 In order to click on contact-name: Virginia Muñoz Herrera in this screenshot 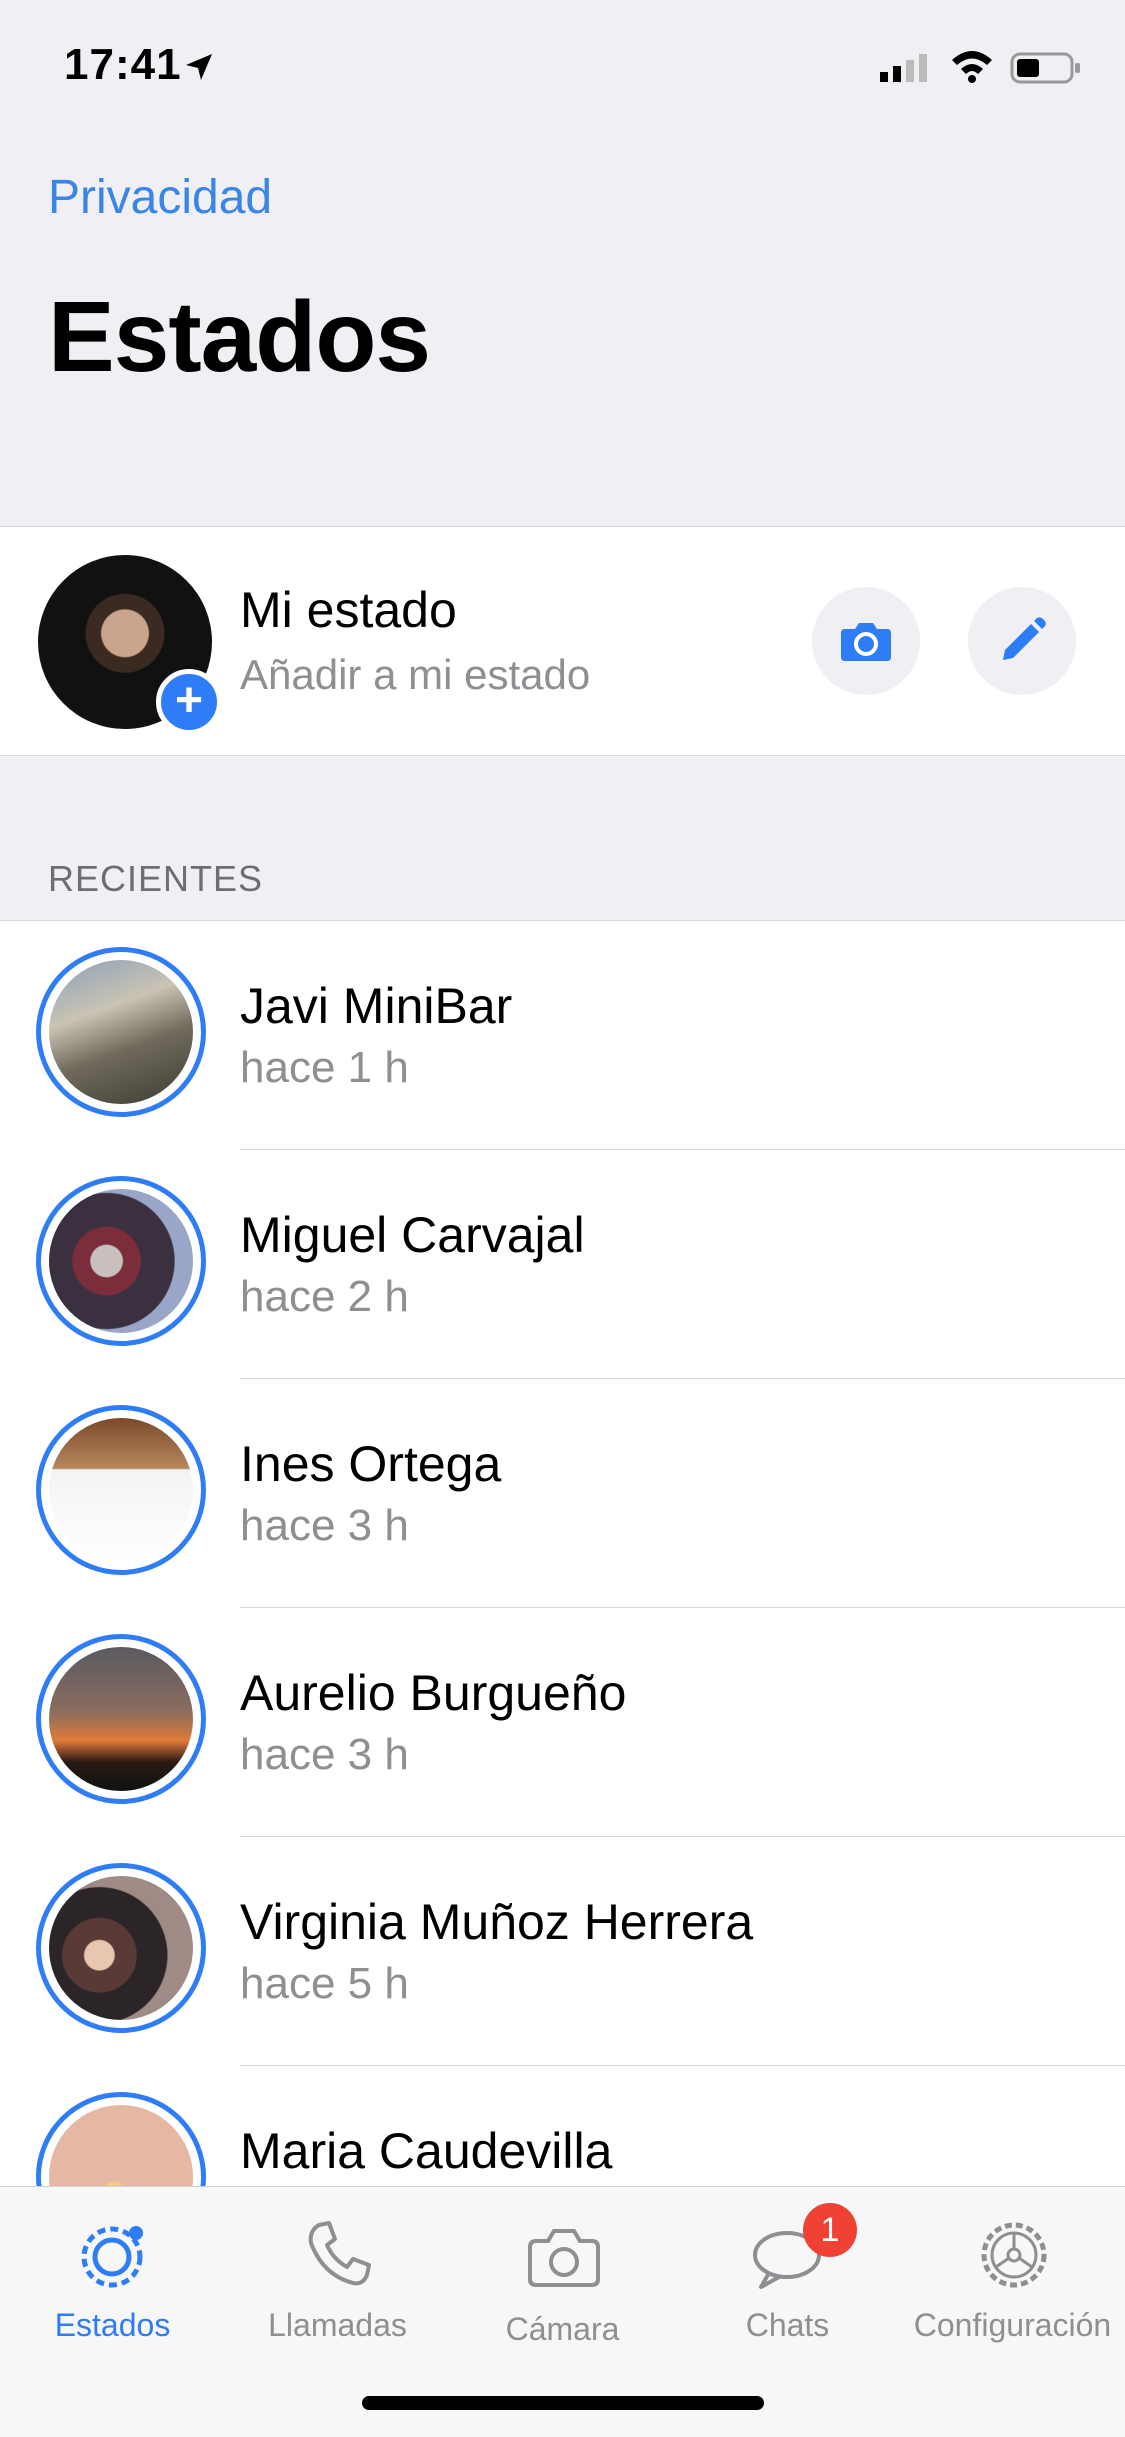, I will do `click(497, 1922)`.